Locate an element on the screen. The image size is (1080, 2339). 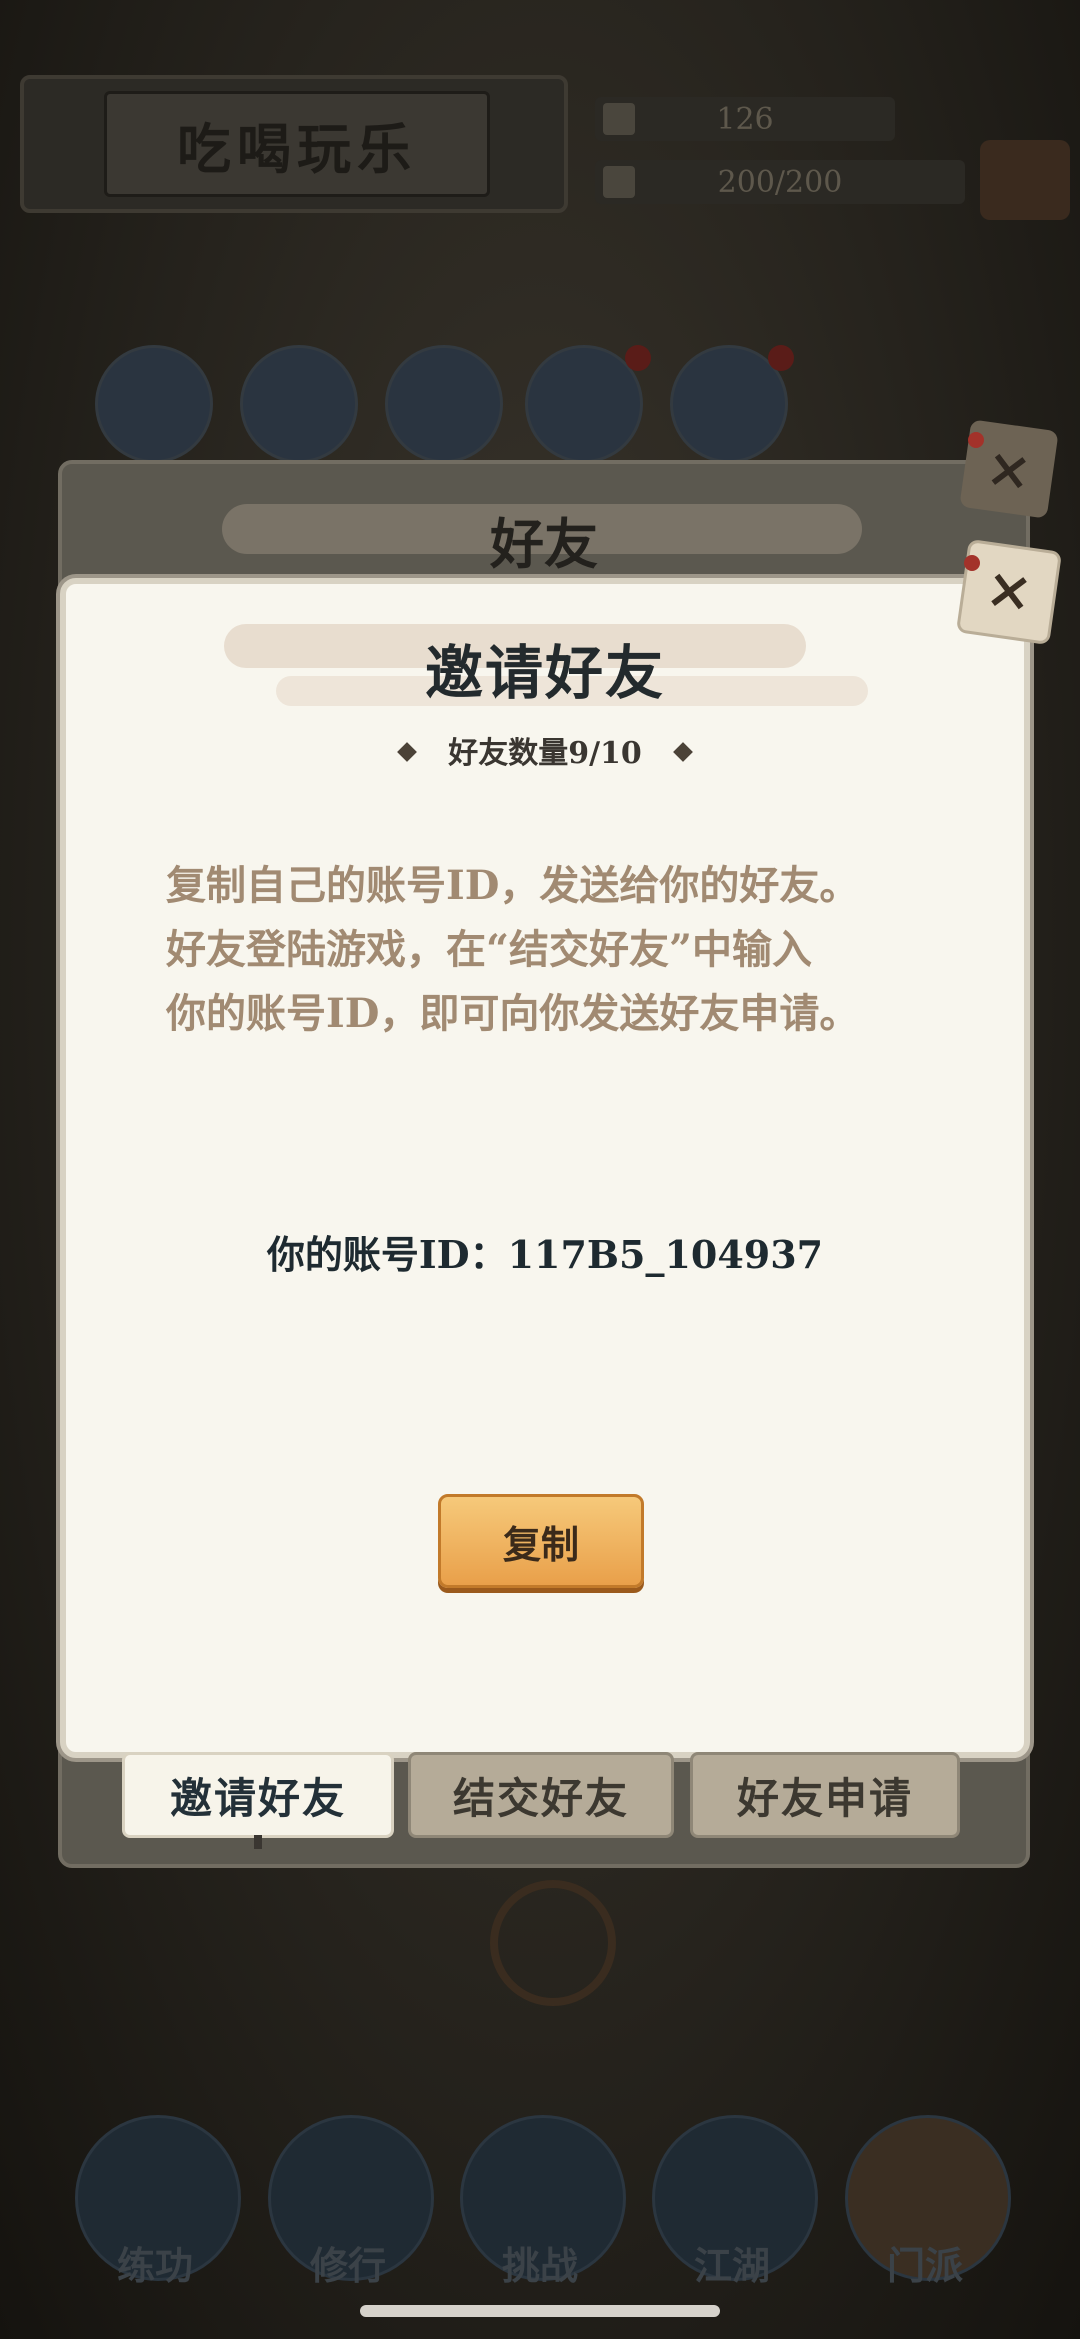
currency-value: 126 is located at coordinates (745, 119).